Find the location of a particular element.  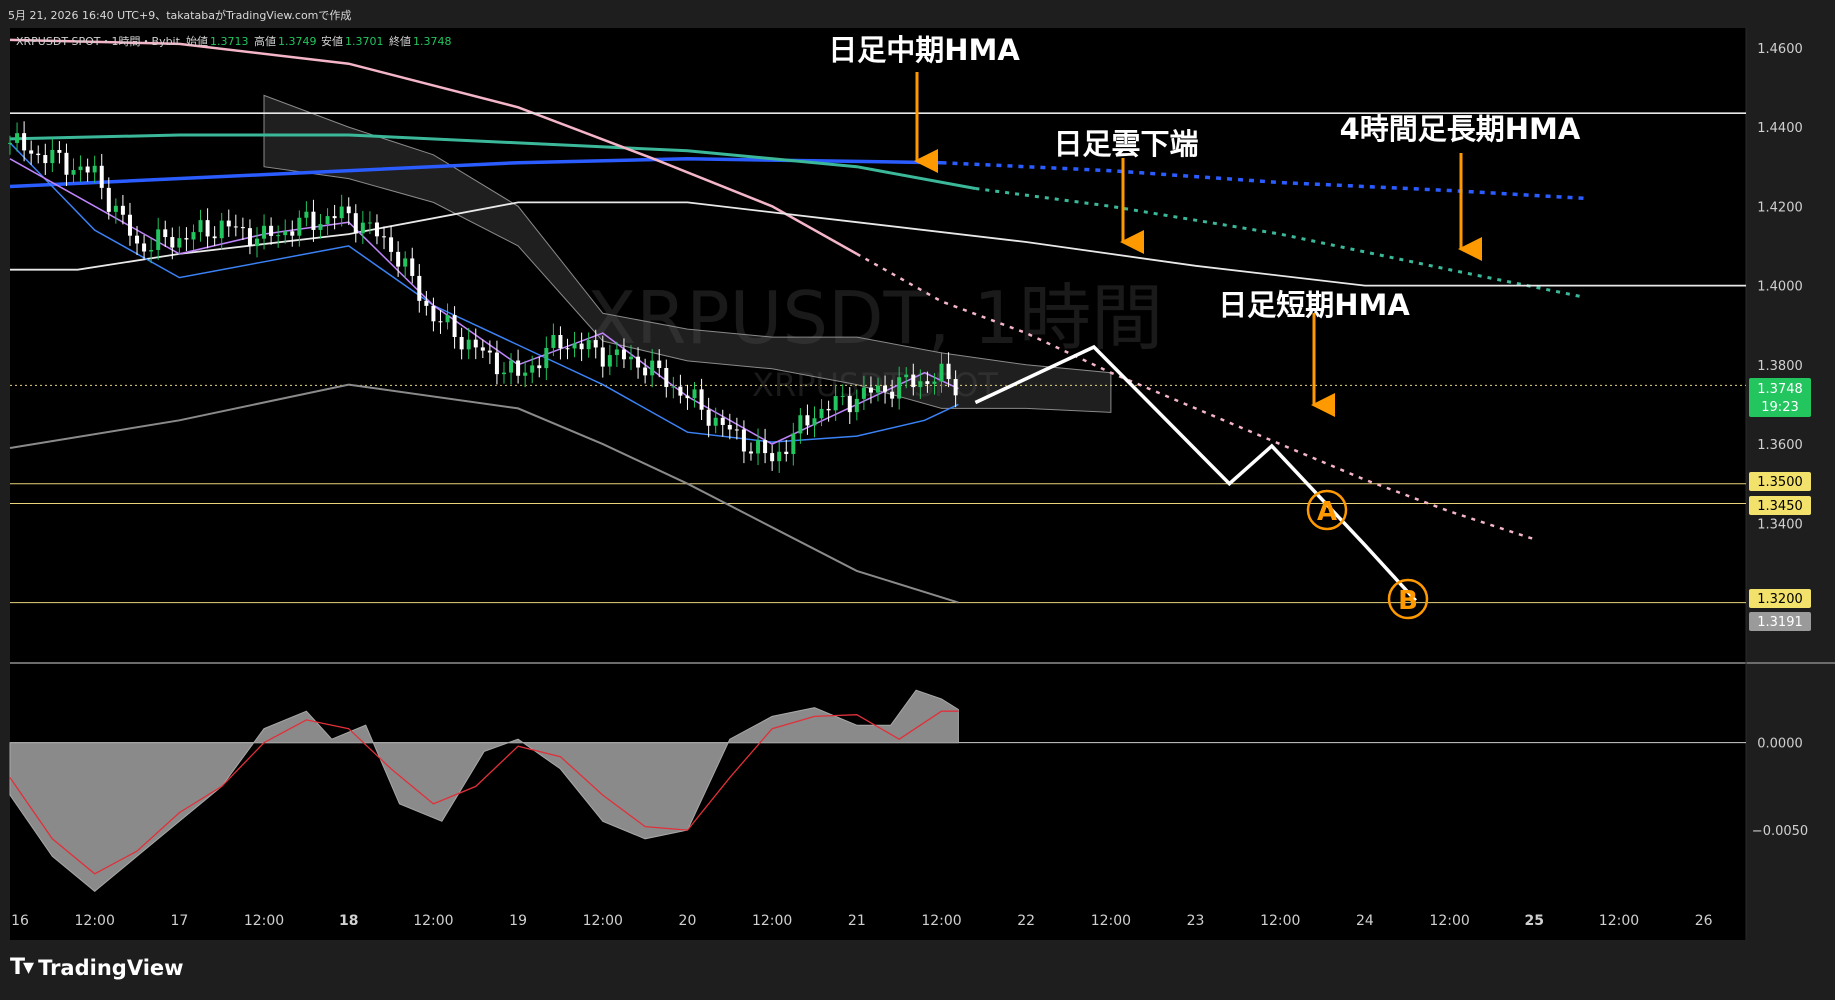

time-tick-10: 21 is located at coordinates (857, 921).